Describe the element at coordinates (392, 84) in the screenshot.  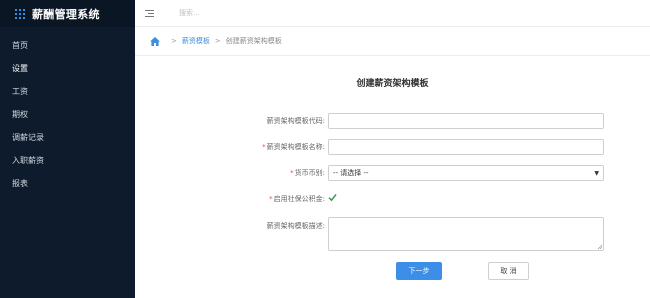
I see `page-title: 创建薪资架构模板` at that location.